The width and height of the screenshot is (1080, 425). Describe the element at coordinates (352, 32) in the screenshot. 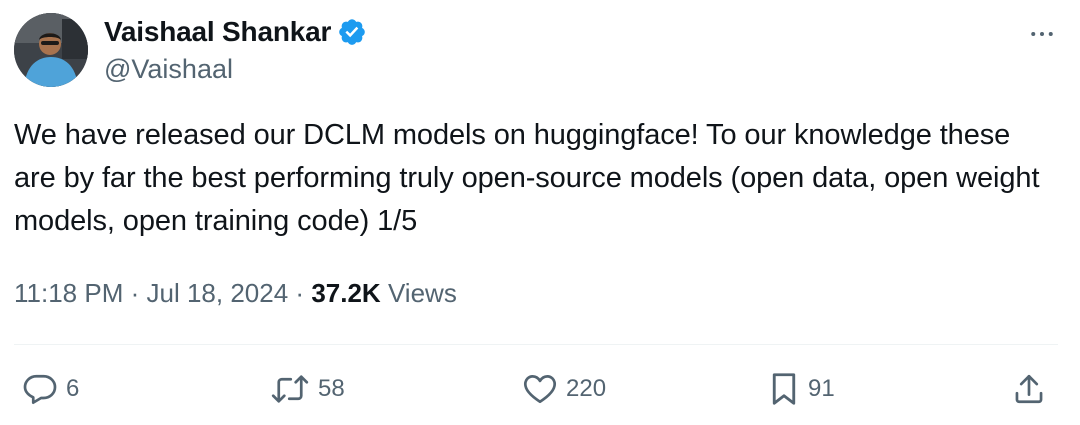

I see `verified-badge-icon` at that location.